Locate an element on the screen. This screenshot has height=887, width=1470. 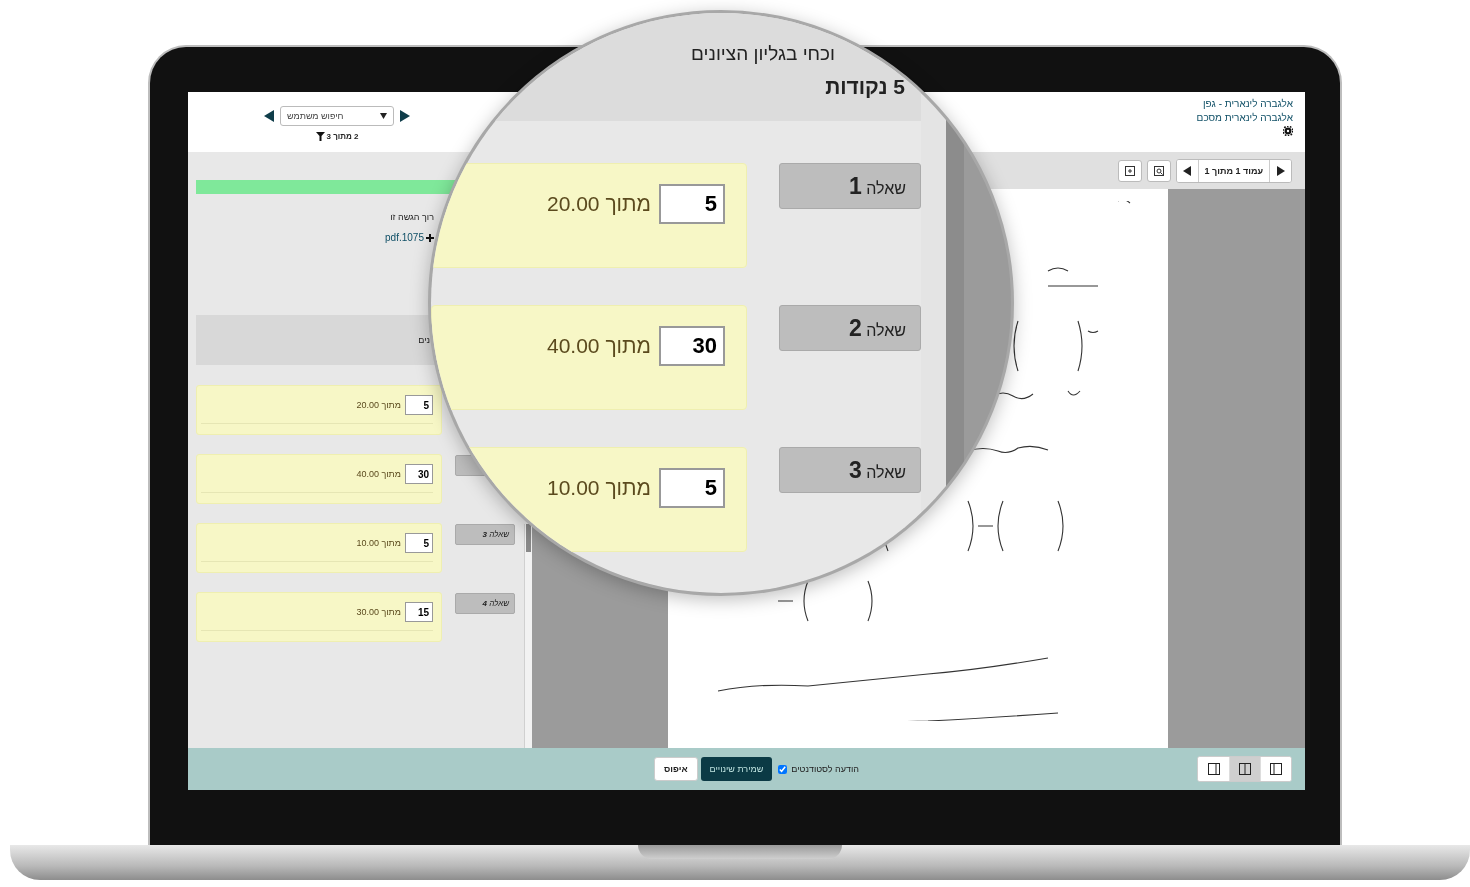
notify-checkbox is located at coordinates (783, 769).